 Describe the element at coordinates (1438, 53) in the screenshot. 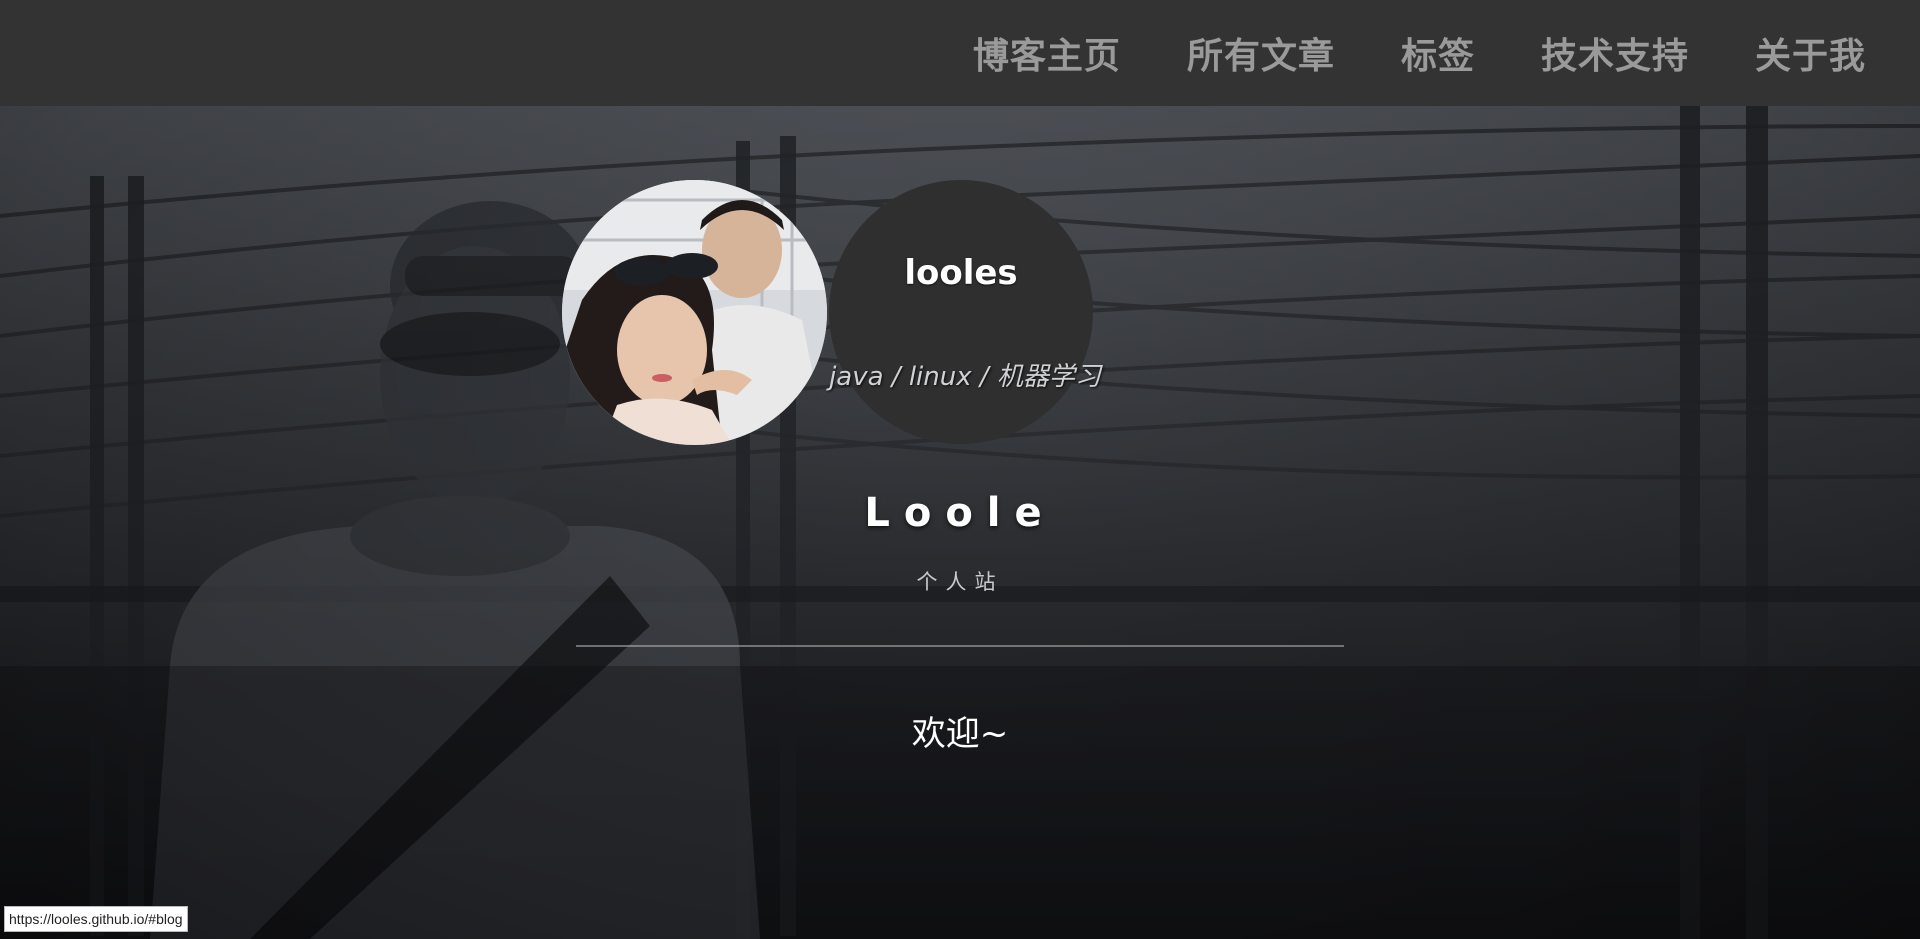

I see `nav-link-tags: 标签` at that location.